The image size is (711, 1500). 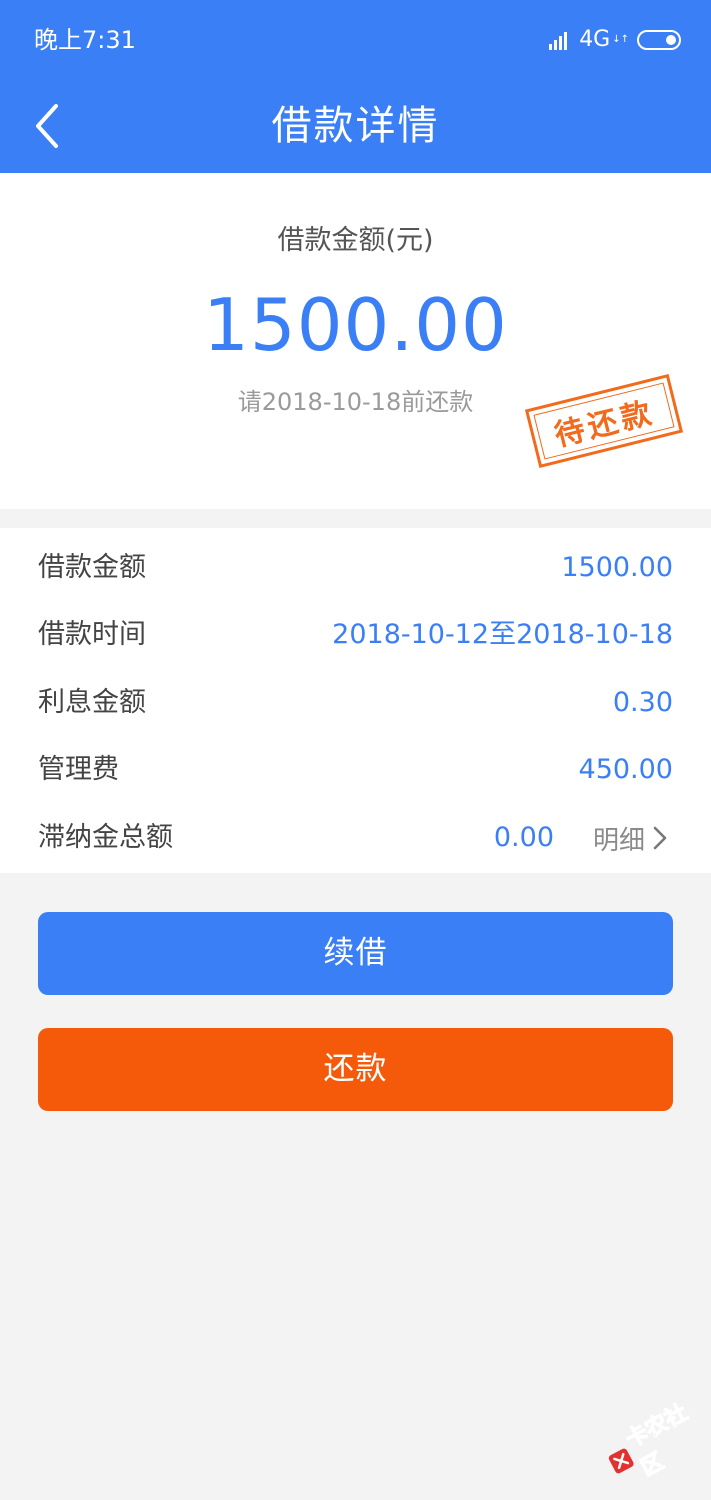 I want to click on status-time: 晚上7:31, so click(x=85, y=40).